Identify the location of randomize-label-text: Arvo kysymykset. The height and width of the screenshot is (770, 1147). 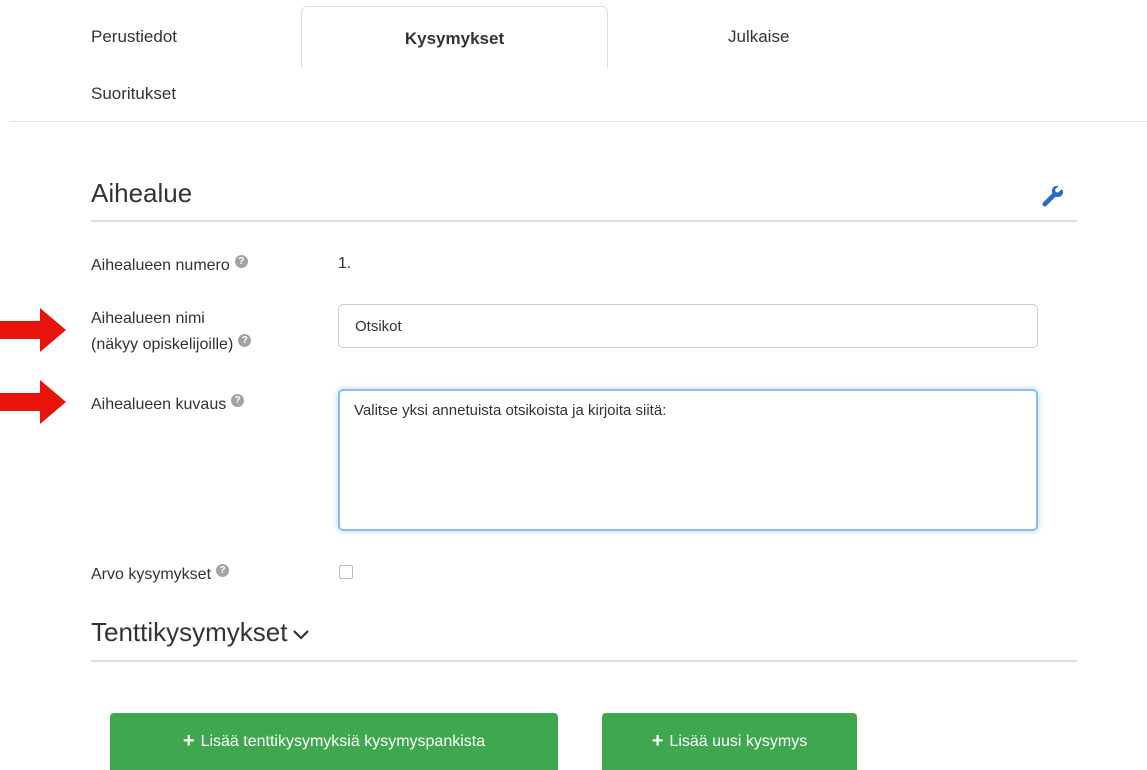
(151, 574).